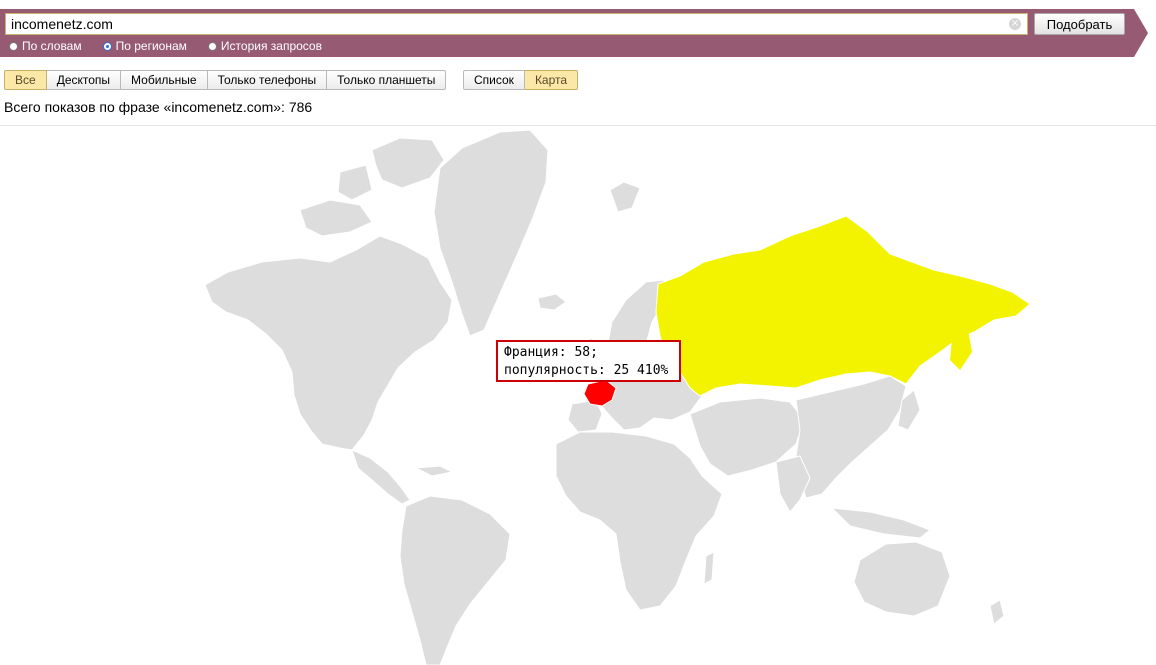 The image size is (1156, 665). I want to click on search-box: ×, so click(516, 24).